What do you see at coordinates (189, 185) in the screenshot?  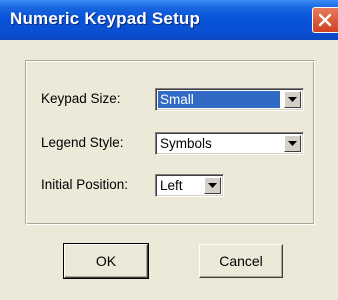 I see `initial-position-select: Left` at bounding box center [189, 185].